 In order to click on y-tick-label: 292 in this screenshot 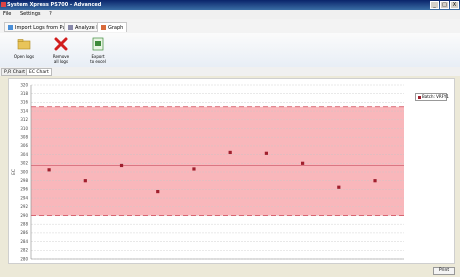, I will do `click(24, 206)`.